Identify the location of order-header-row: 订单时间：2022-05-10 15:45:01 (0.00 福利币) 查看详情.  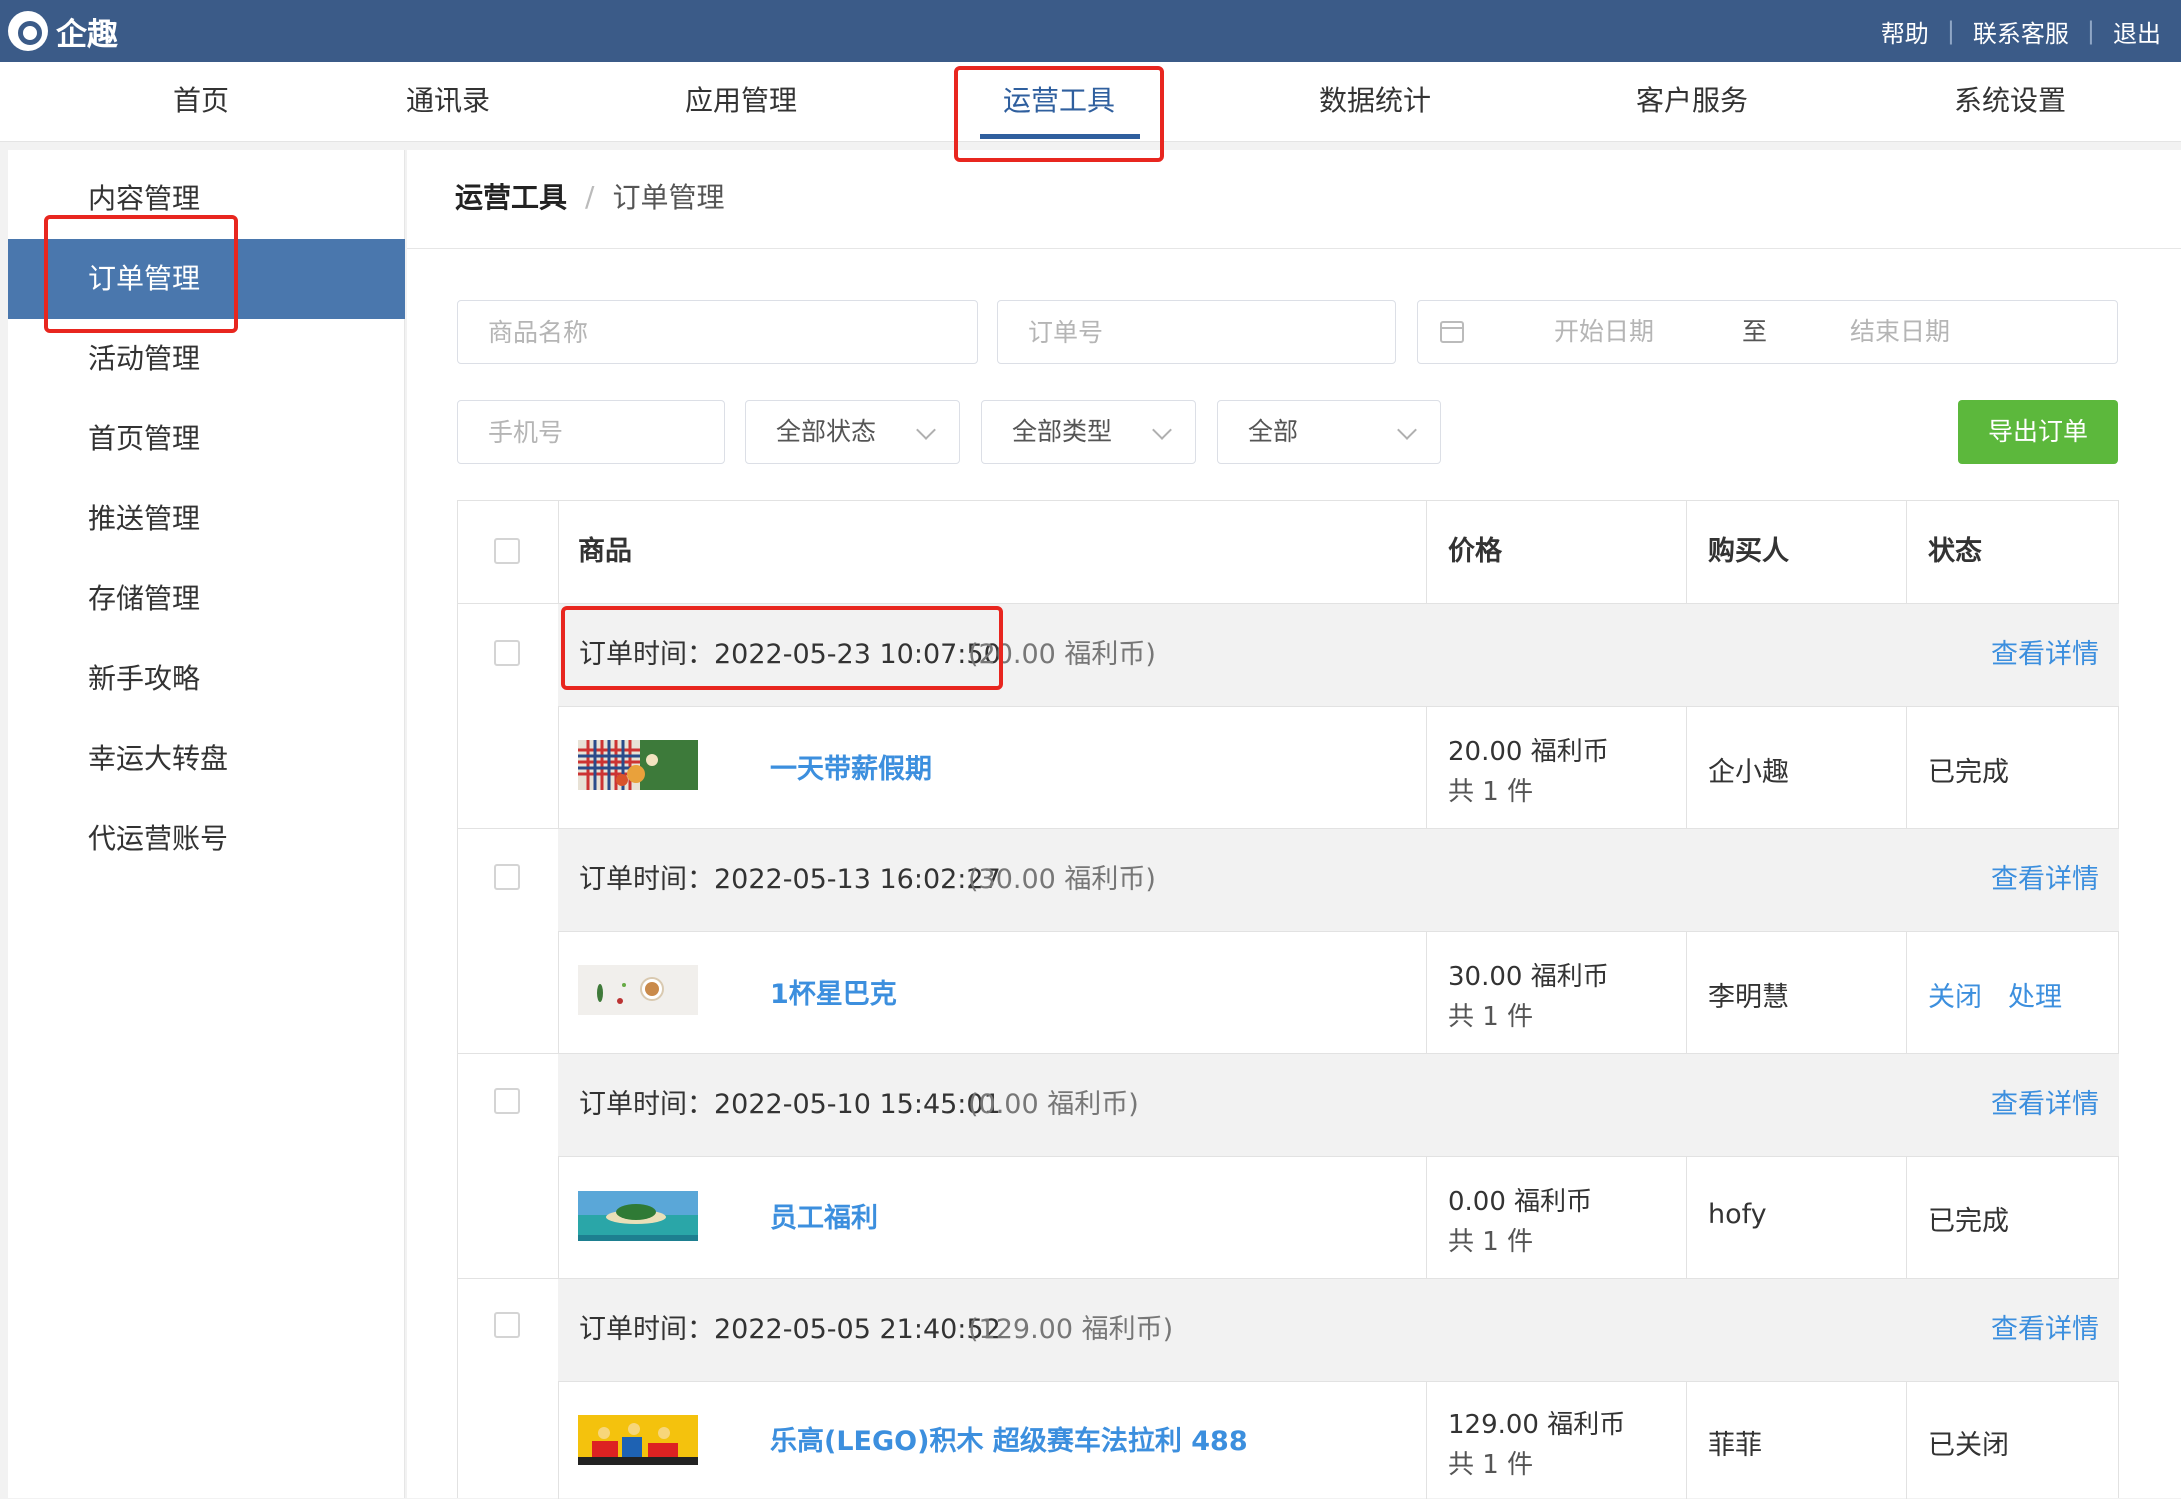
(1338, 1105).